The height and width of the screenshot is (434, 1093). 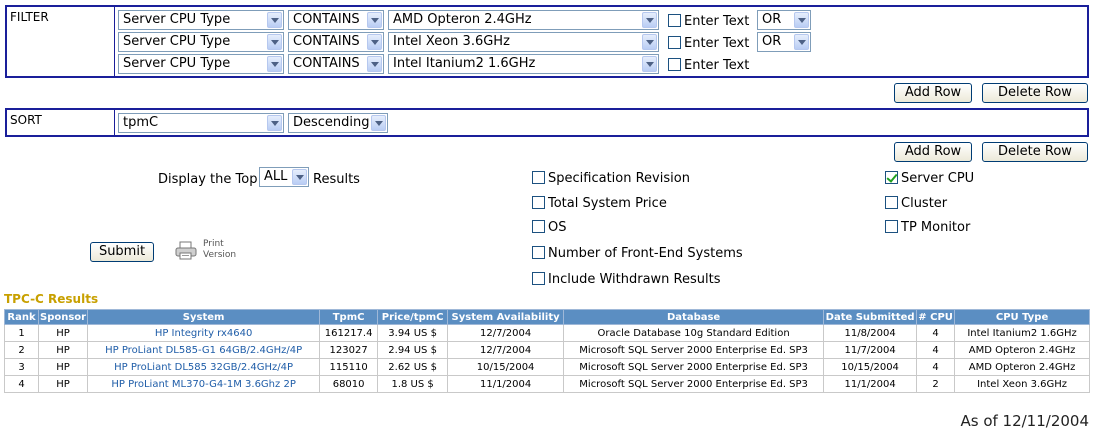 What do you see at coordinates (538, 202) in the screenshot?
I see `total-system-price-checkbox` at bounding box center [538, 202].